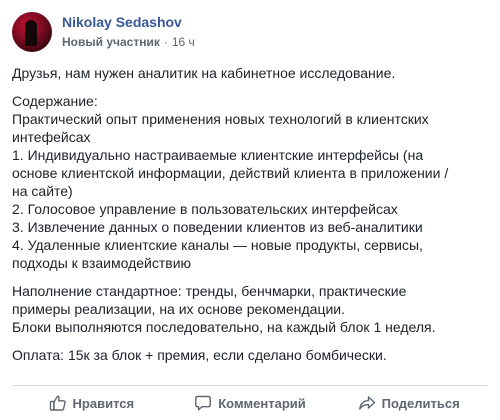 The height and width of the screenshot is (420, 500). I want to click on post-actions: Нравится Комментарий Поделиться, so click(250, 403).